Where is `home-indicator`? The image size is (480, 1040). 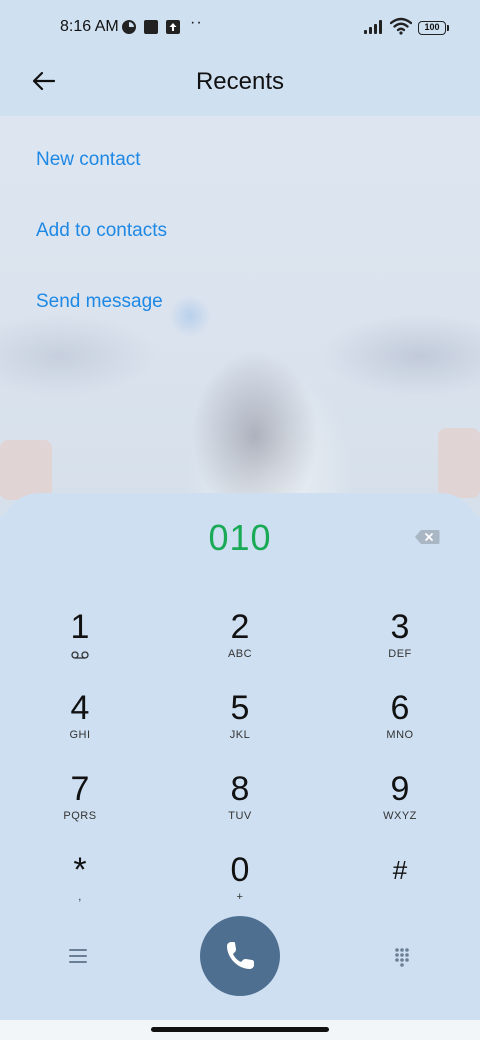
home-indicator is located at coordinates (240, 1029).